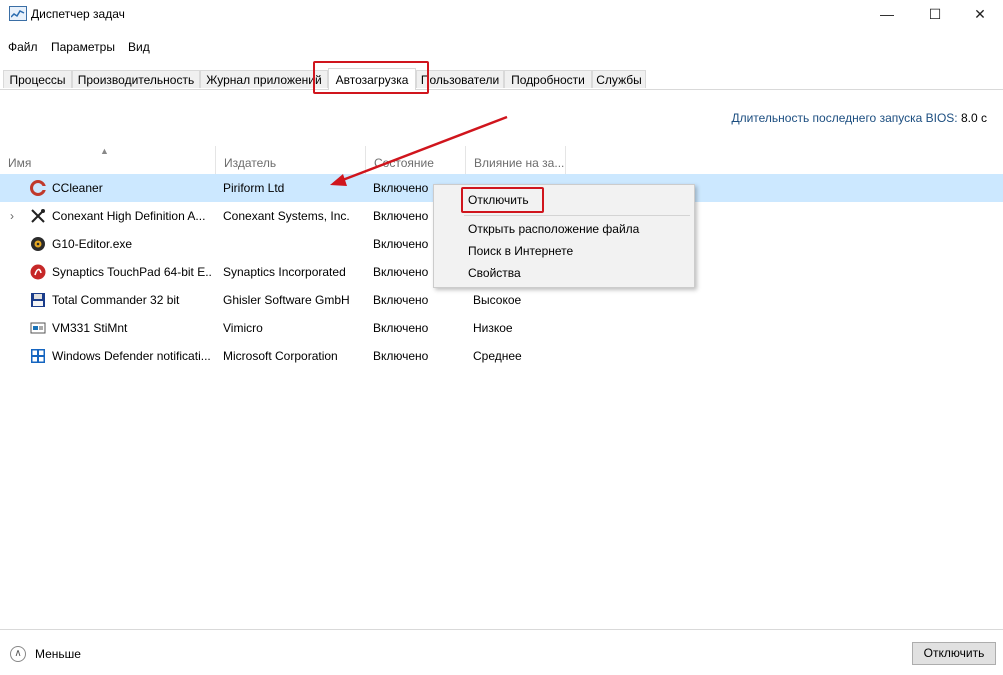  I want to click on ctx-open-file-location: Открыть расположение файла, so click(553, 229).